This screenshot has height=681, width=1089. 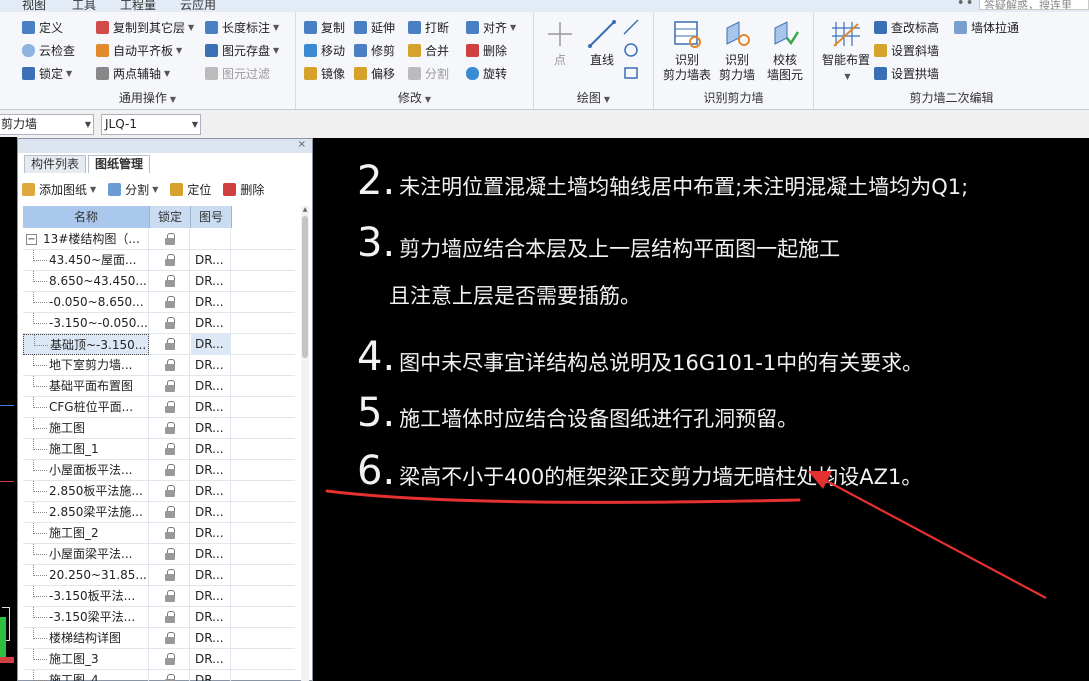 I want to click on scrollbar-thumb, so click(x=305, y=287).